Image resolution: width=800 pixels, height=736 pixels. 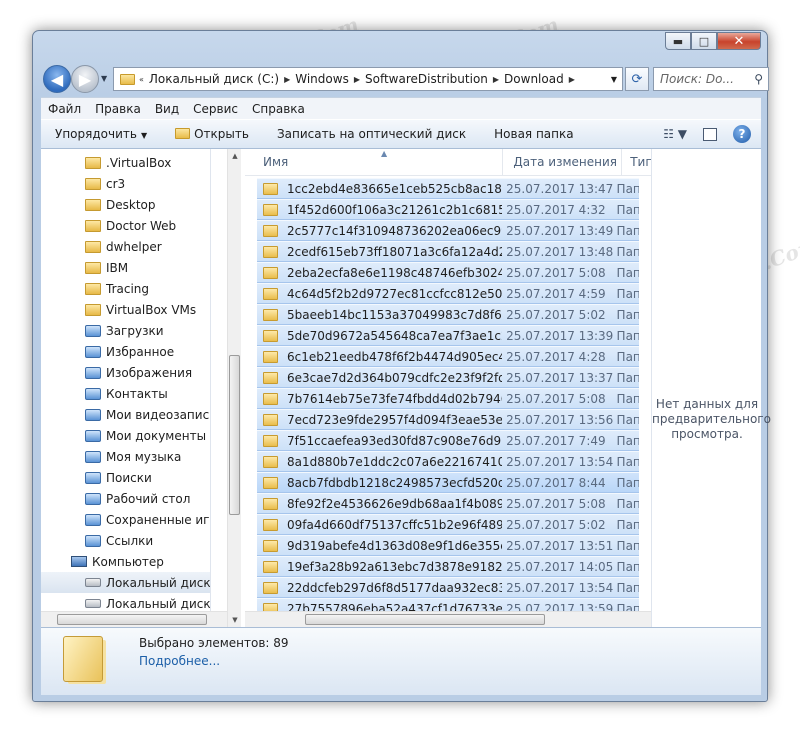 What do you see at coordinates (556, 398) in the screenshot?
I see `file-date: 25.07.2017 5:08` at bounding box center [556, 398].